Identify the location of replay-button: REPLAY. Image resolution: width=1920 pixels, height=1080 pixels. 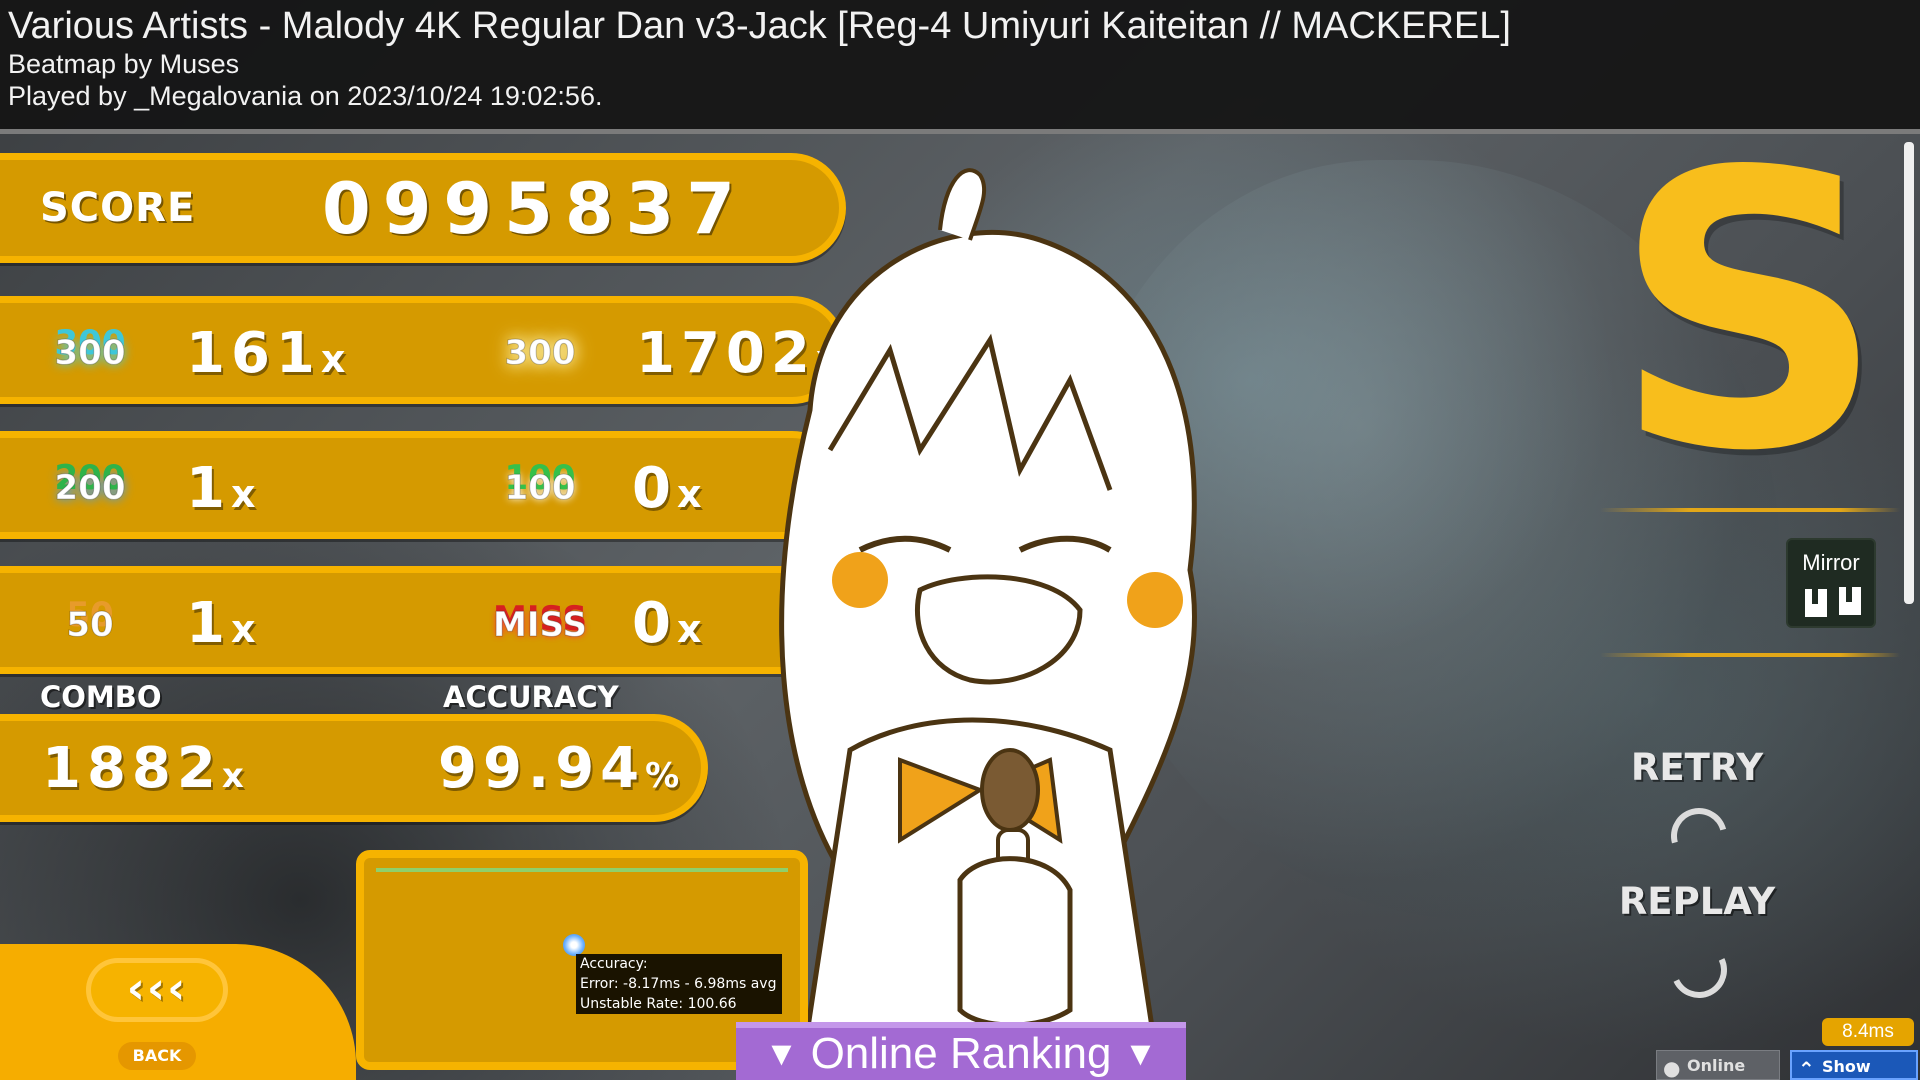
(1697, 901).